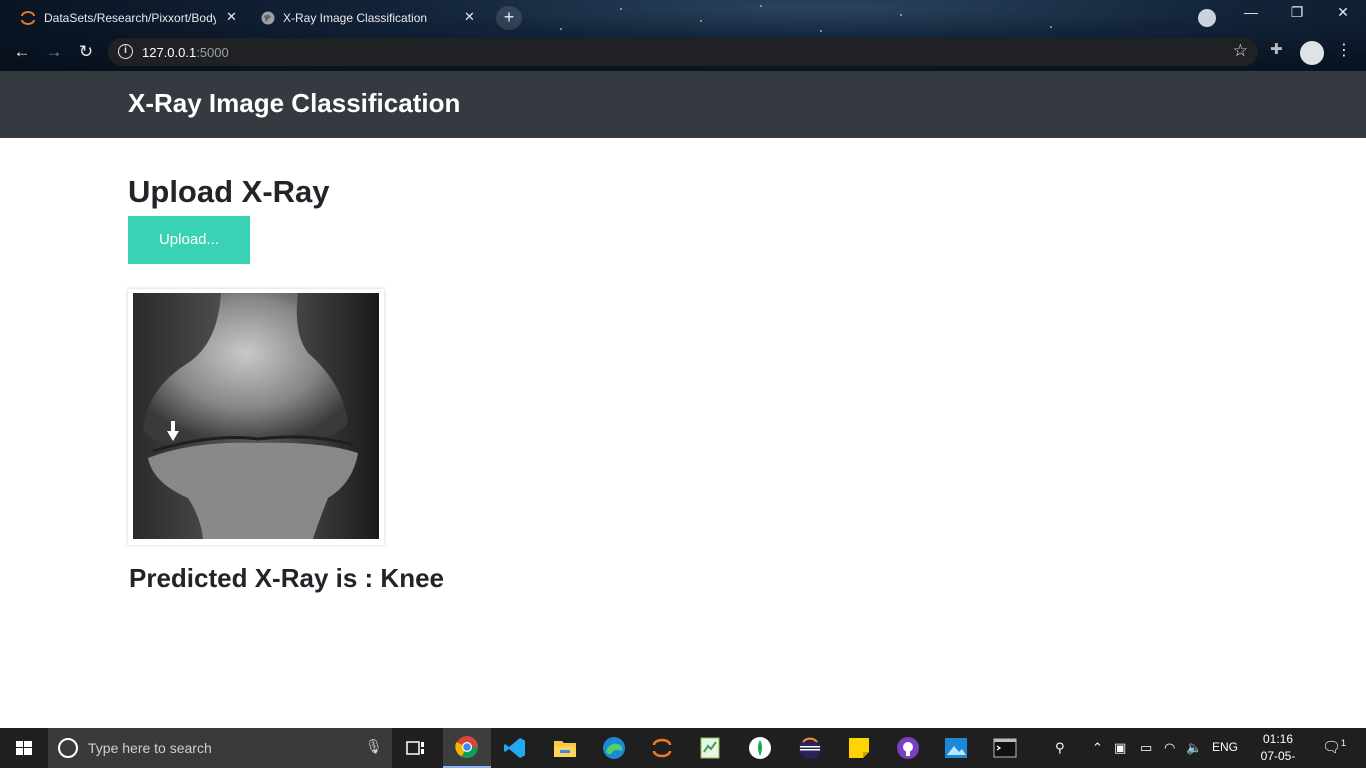 The height and width of the screenshot is (782, 1366). I want to click on chrome-app-icon, so click(467, 748).